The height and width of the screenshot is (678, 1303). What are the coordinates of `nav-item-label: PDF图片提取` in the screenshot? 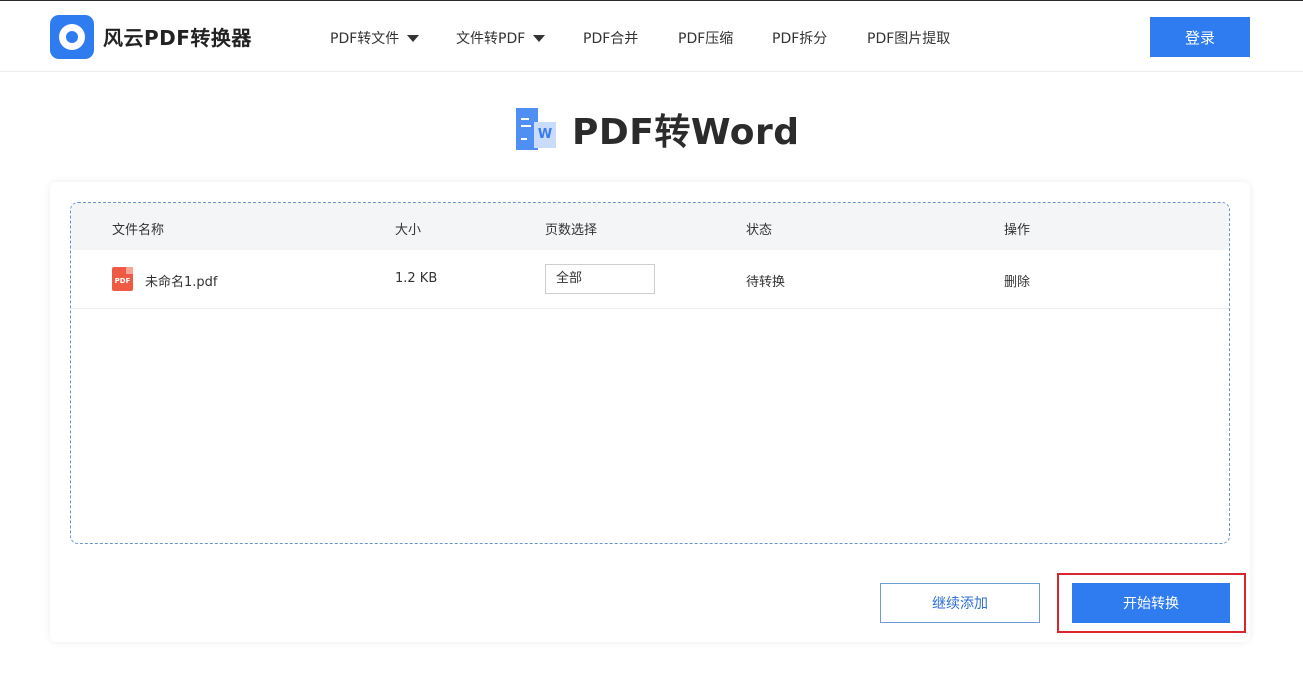 It's located at (909, 39).